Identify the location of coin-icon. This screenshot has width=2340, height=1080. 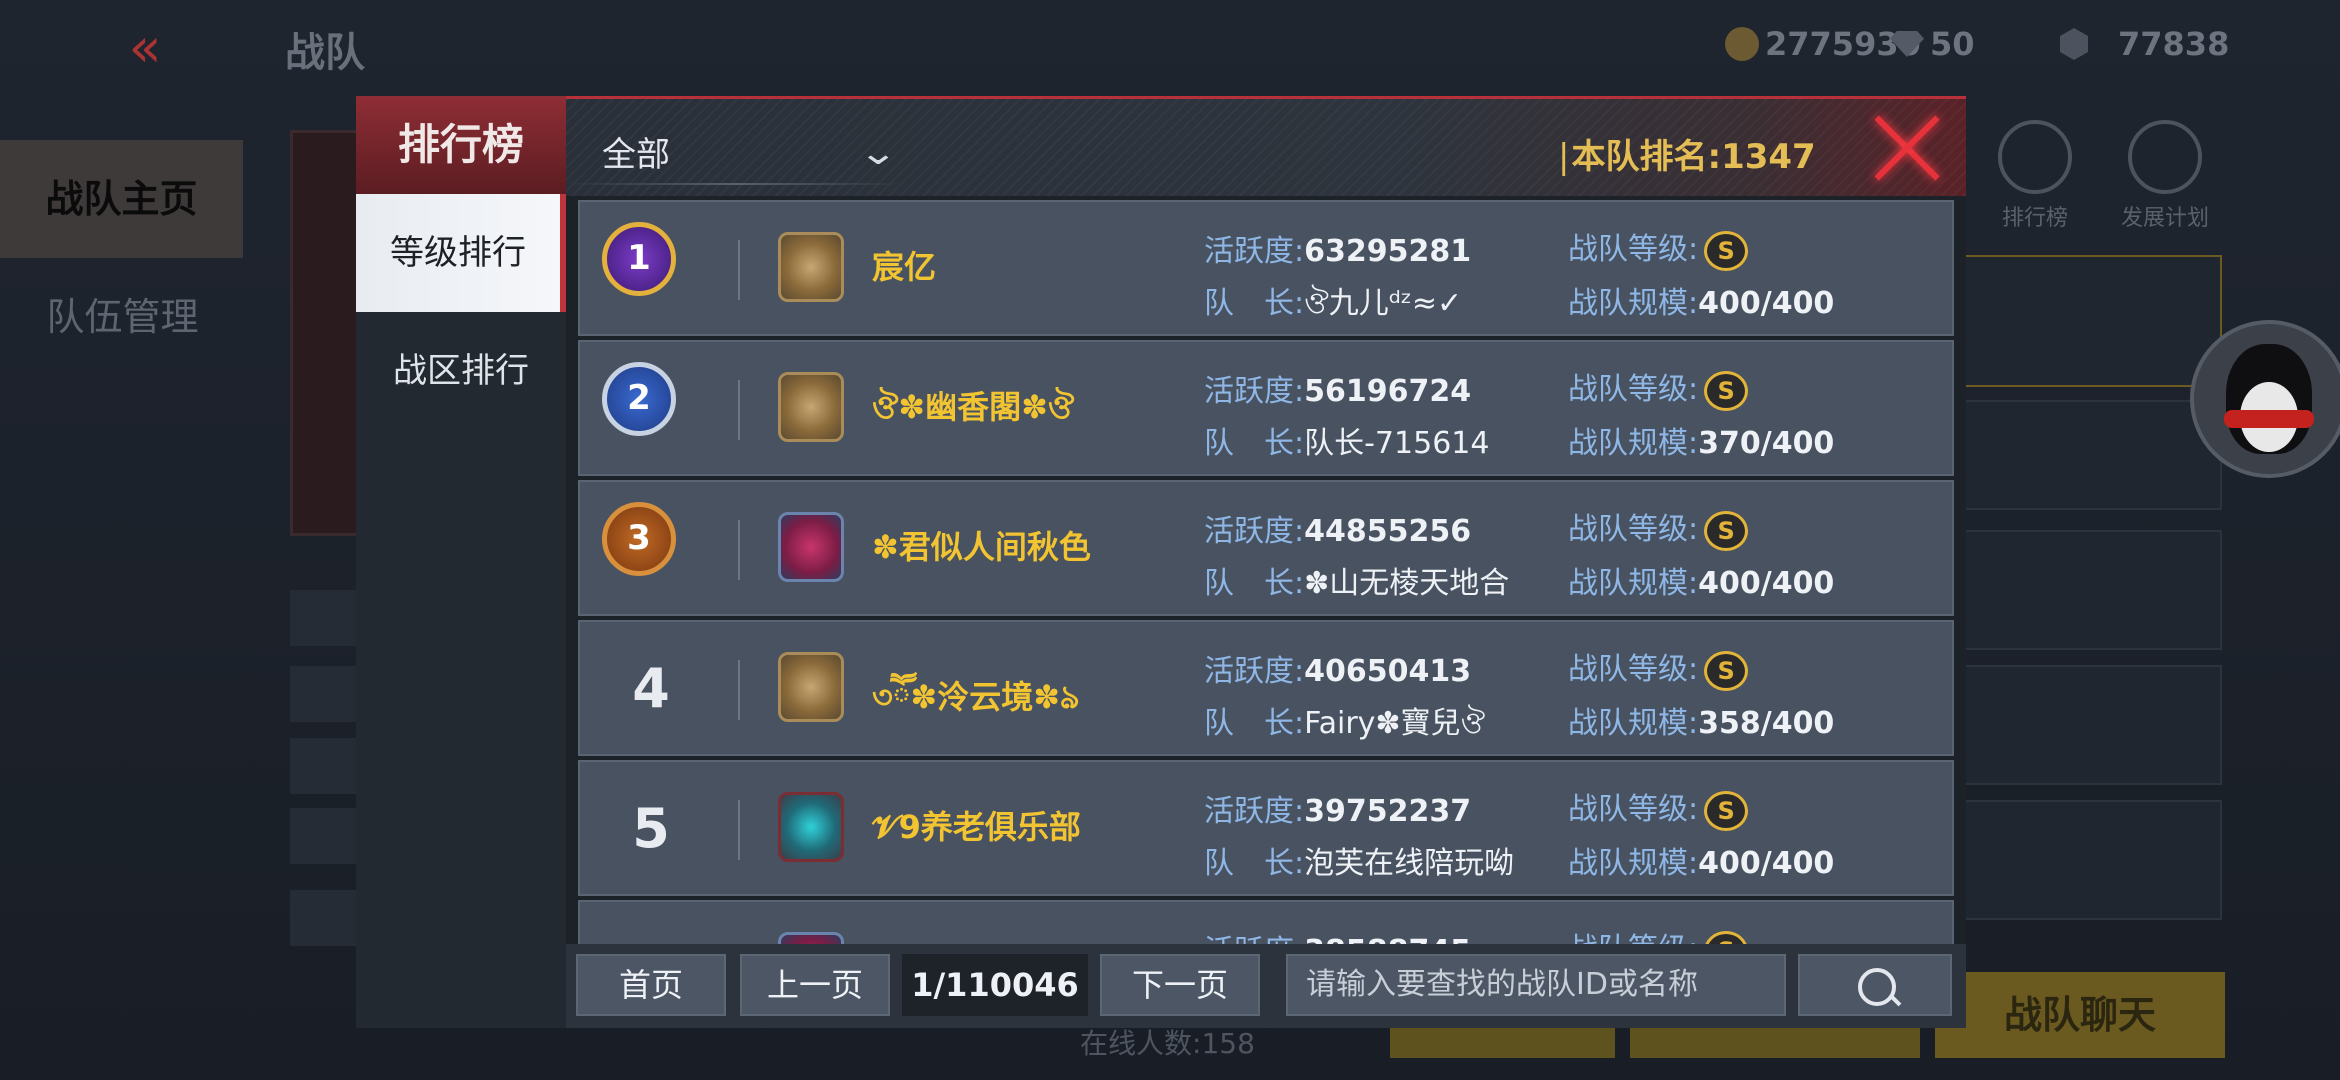
(1742, 44).